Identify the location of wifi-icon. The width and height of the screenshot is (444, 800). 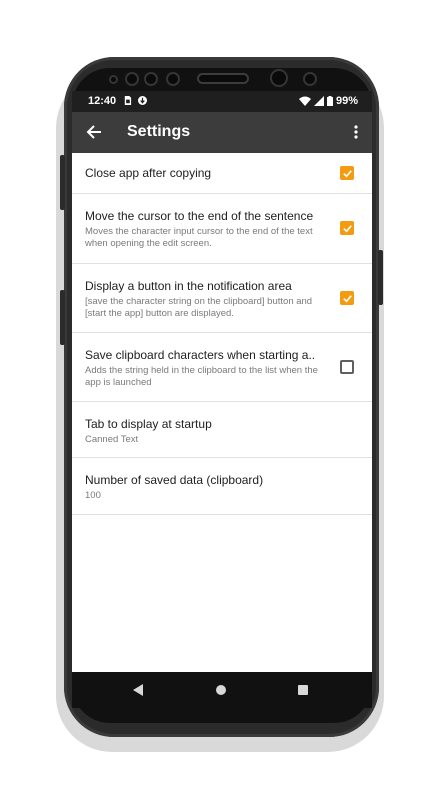
(304, 101).